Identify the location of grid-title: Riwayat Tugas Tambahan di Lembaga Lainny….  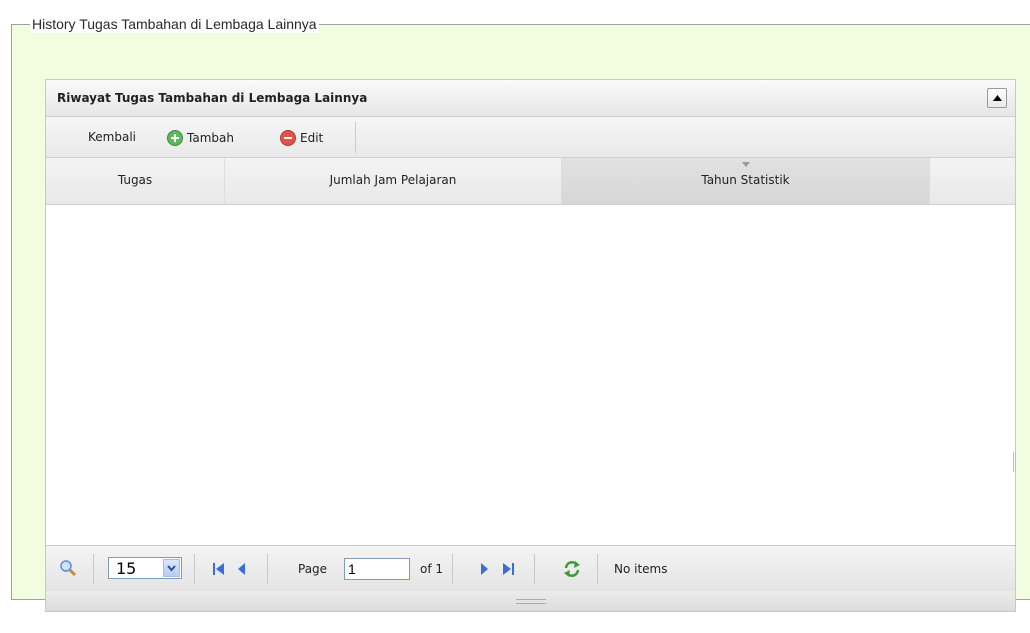
(212, 98).